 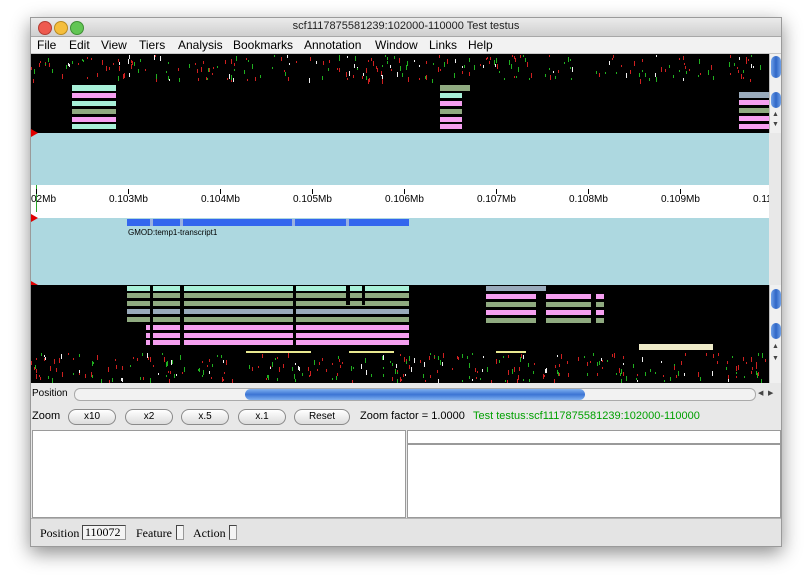 I want to click on ruler-label: 0.11M, so click(x=761, y=199).